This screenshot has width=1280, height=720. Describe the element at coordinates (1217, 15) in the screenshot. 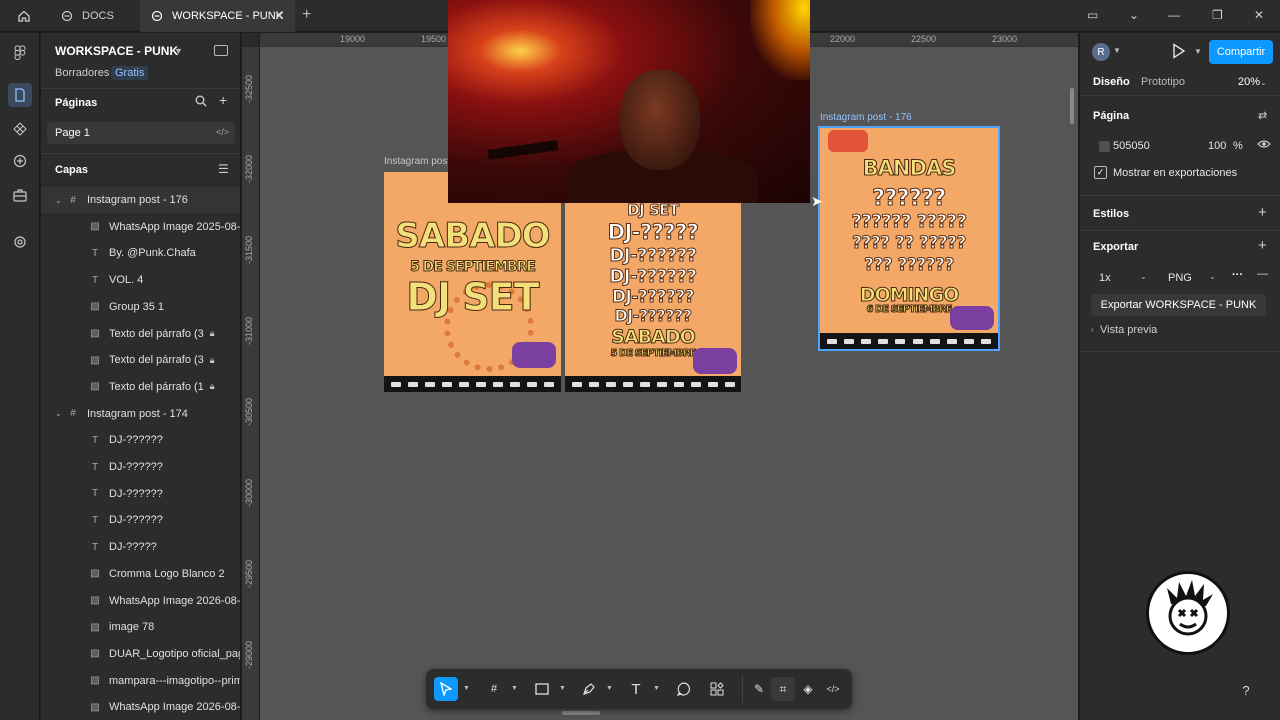

I see `maximize-icon: ❐` at that location.